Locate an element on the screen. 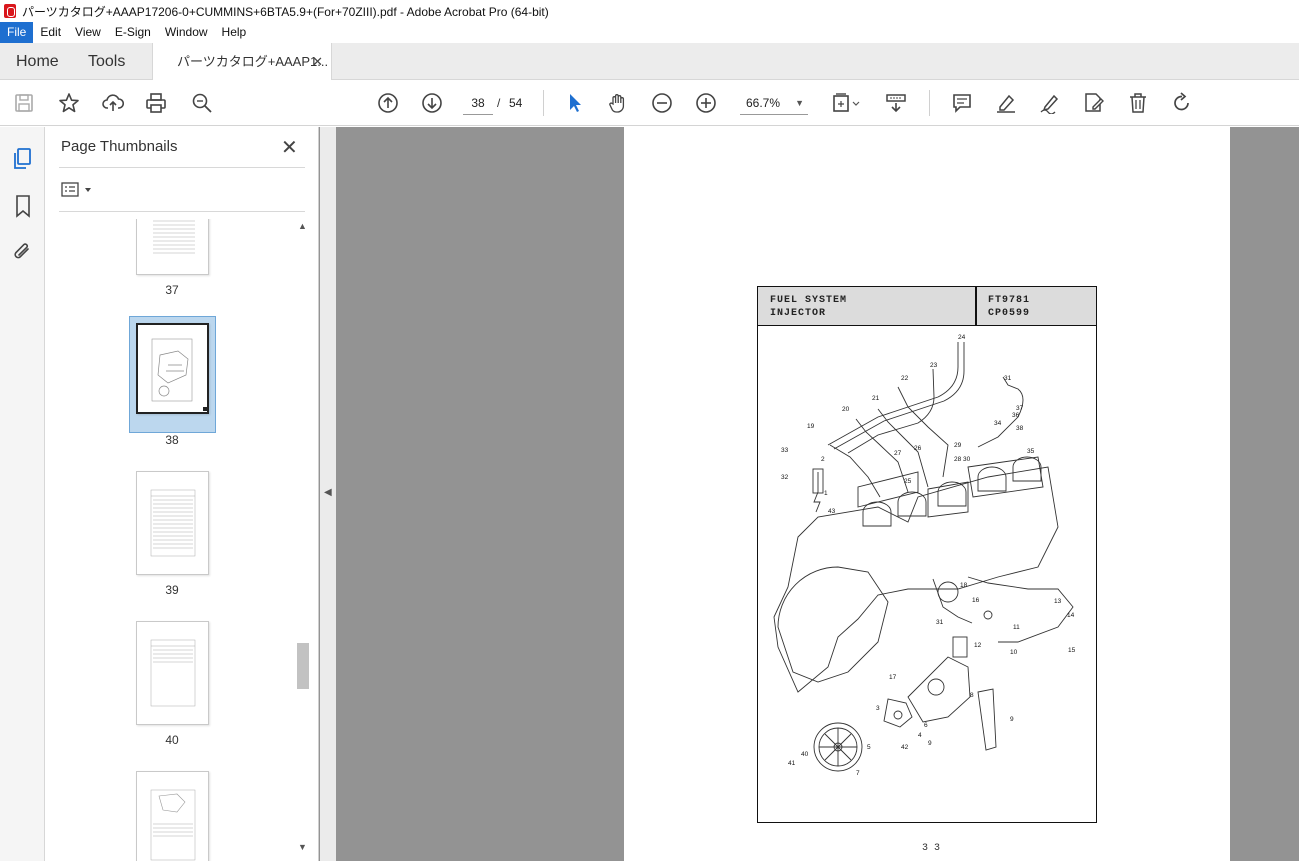 This screenshot has height=861, width=1299. rotate-icon is located at coordinates (1182, 103).